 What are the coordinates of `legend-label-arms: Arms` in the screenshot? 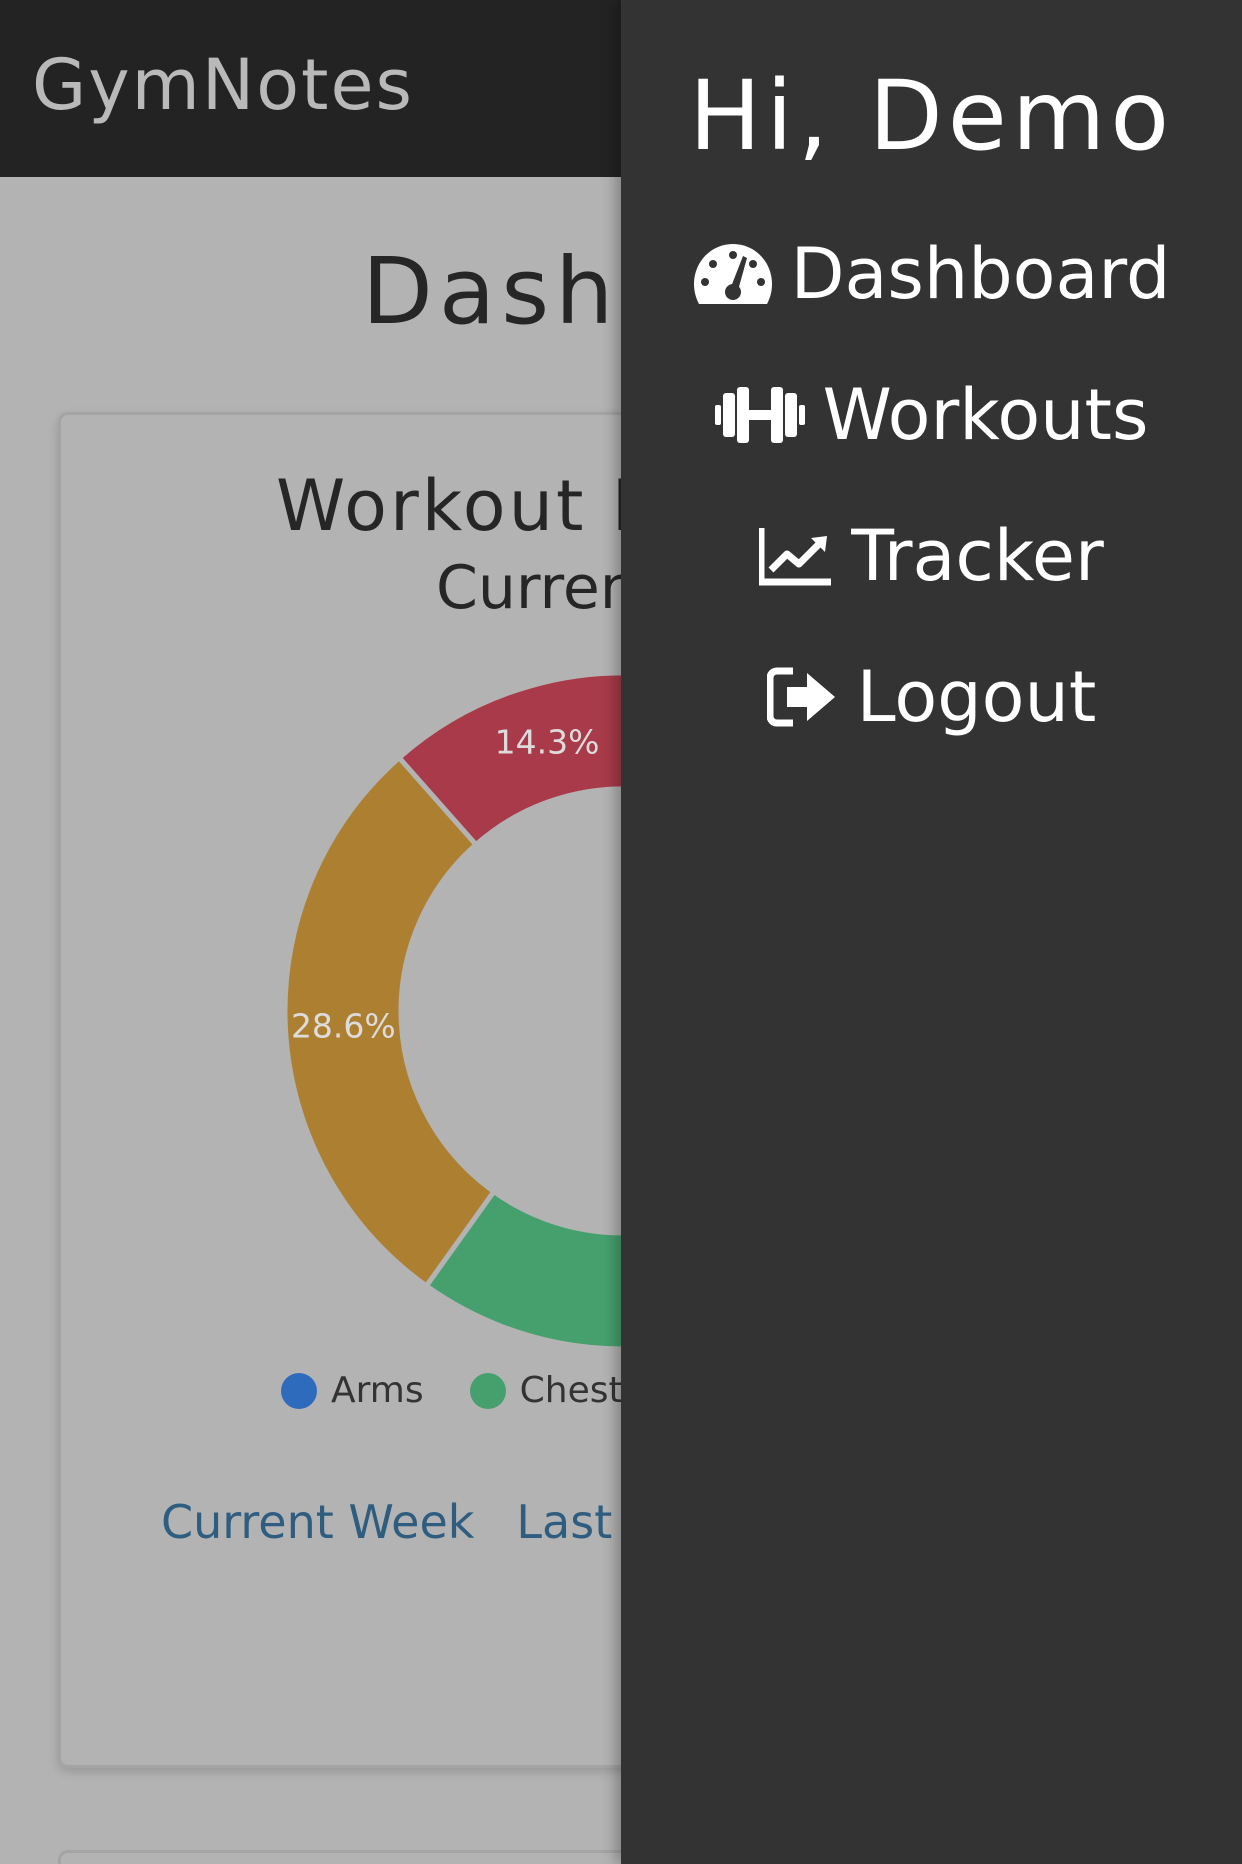 It's located at (377, 1390).